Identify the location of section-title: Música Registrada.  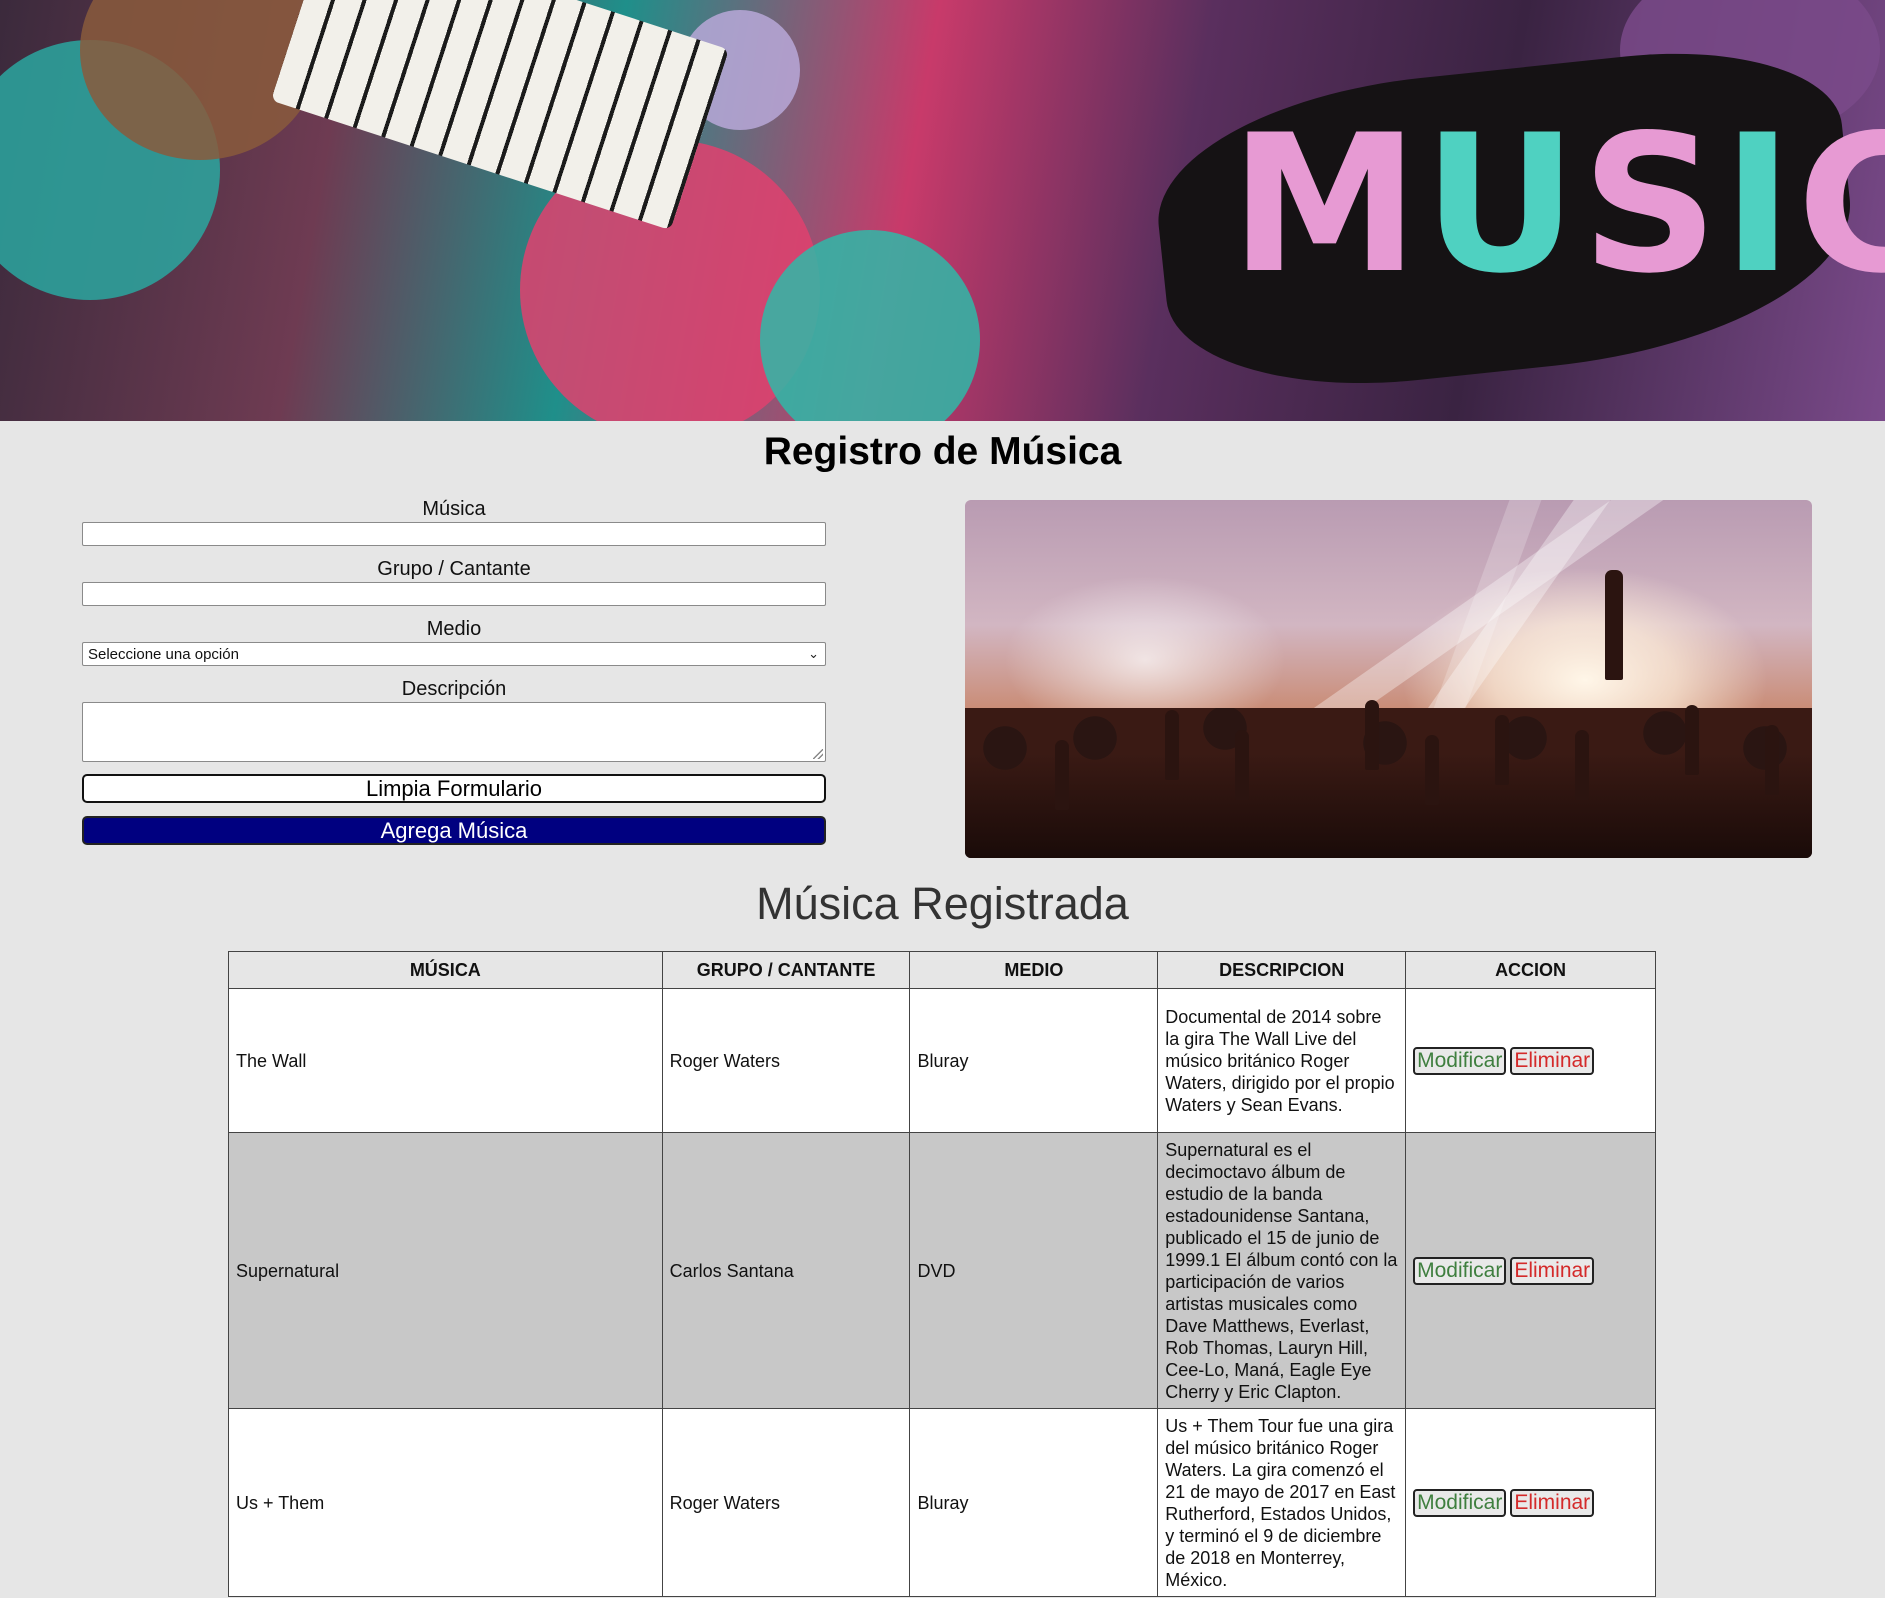
(942, 903).